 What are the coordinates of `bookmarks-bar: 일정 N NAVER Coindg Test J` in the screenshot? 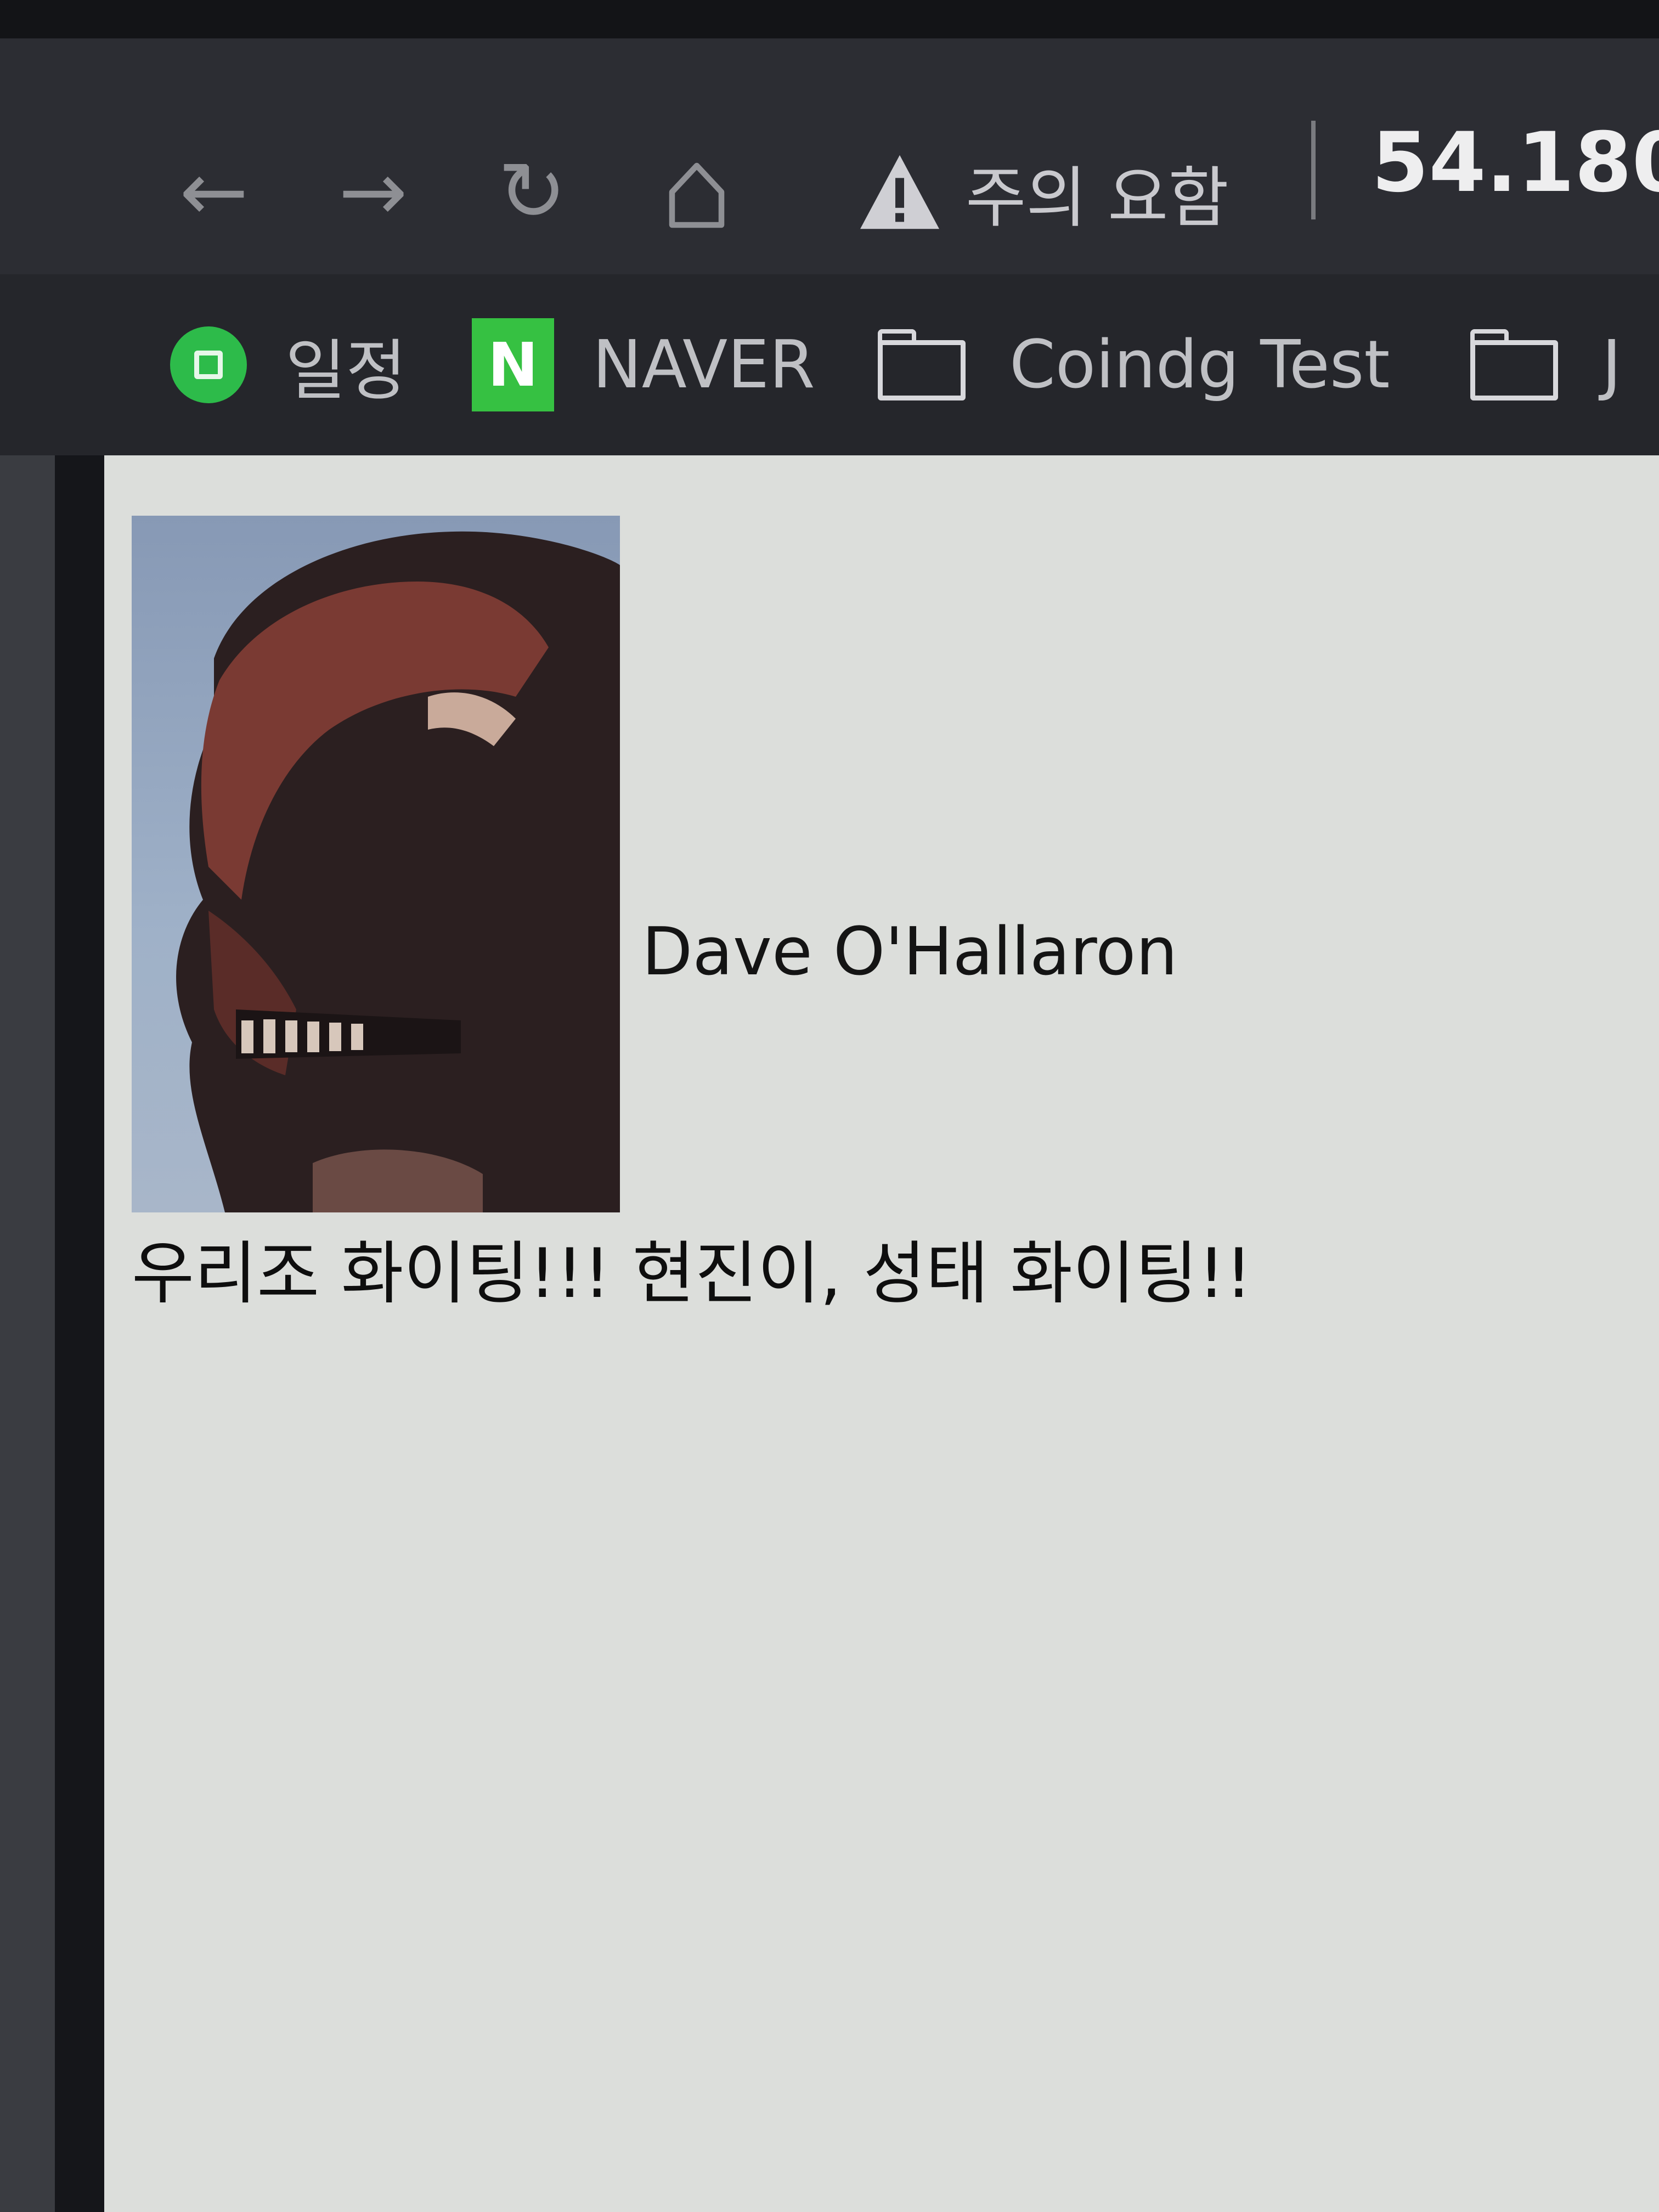 It's located at (830, 364).